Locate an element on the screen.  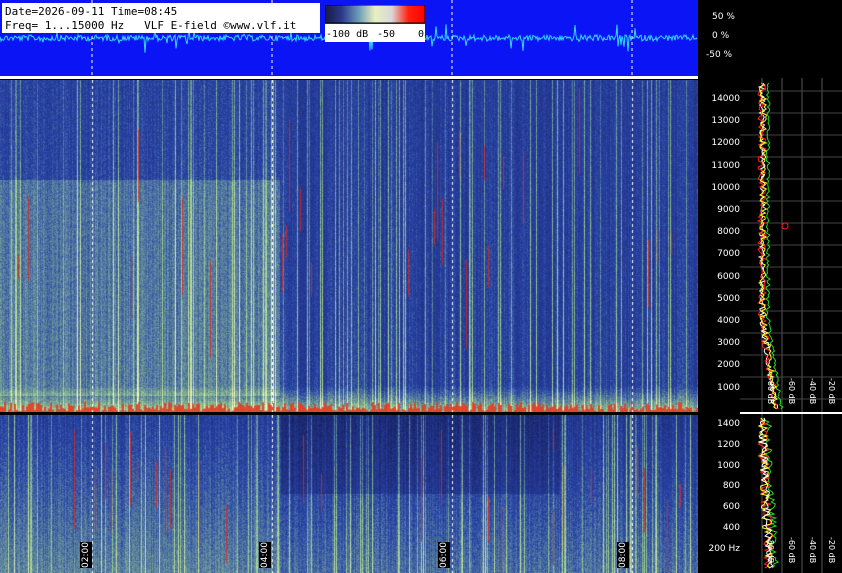
frequency-tick-label: 1200 is located at coordinates (728, 444).